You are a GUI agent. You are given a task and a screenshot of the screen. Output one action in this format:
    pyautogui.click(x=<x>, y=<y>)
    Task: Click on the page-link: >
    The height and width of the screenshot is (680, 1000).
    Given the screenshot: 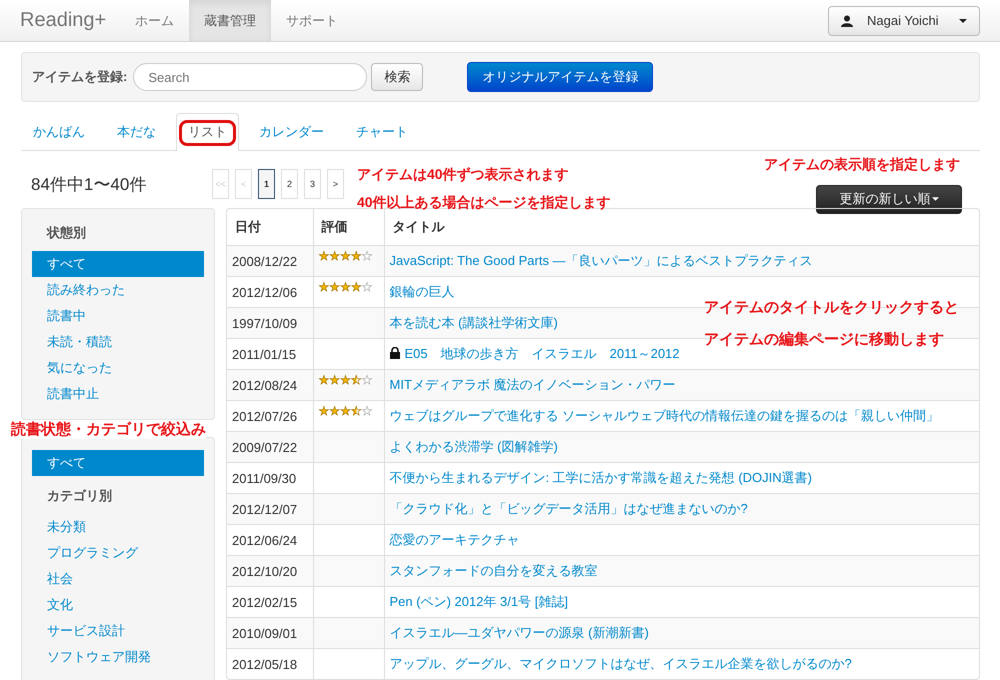 What is the action you would take?
    pyautogui.click(x=335, y=184)
    